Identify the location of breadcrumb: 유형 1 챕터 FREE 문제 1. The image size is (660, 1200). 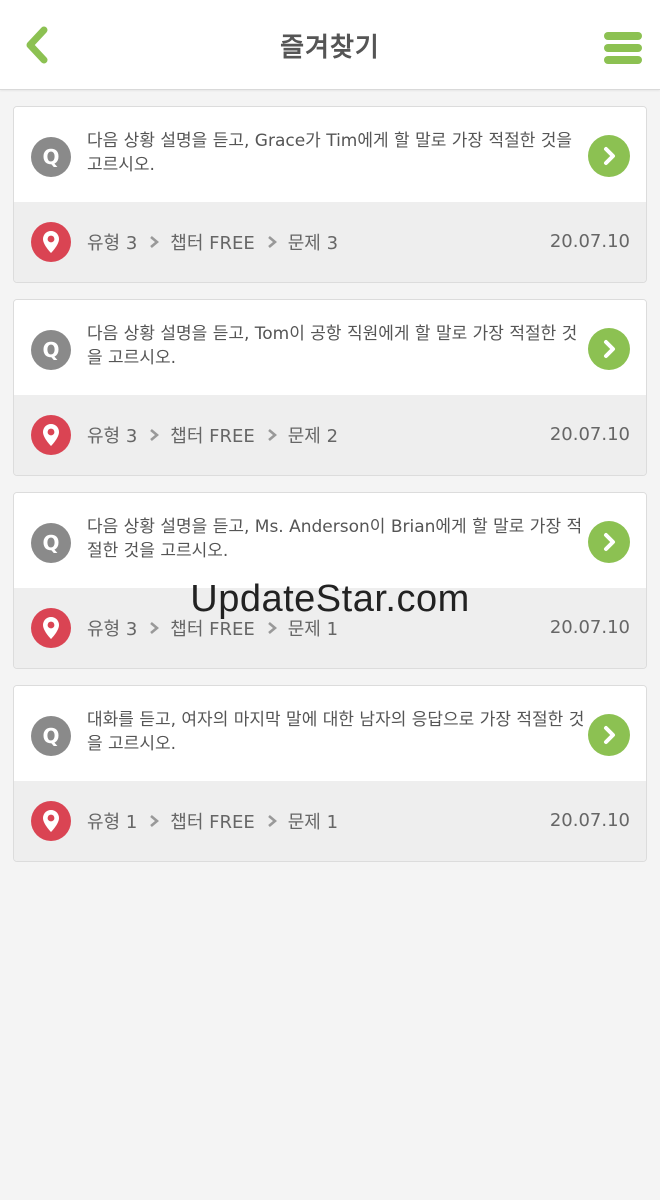
(212, 821).